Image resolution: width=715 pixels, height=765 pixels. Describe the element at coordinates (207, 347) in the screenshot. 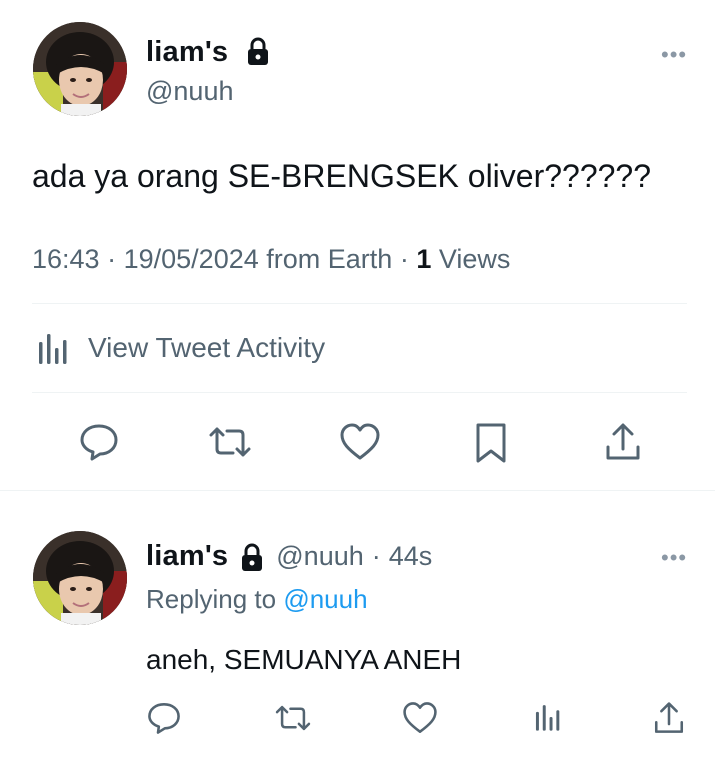

I see `view-tweet-activity-label: View Tweet Activity` at that location.